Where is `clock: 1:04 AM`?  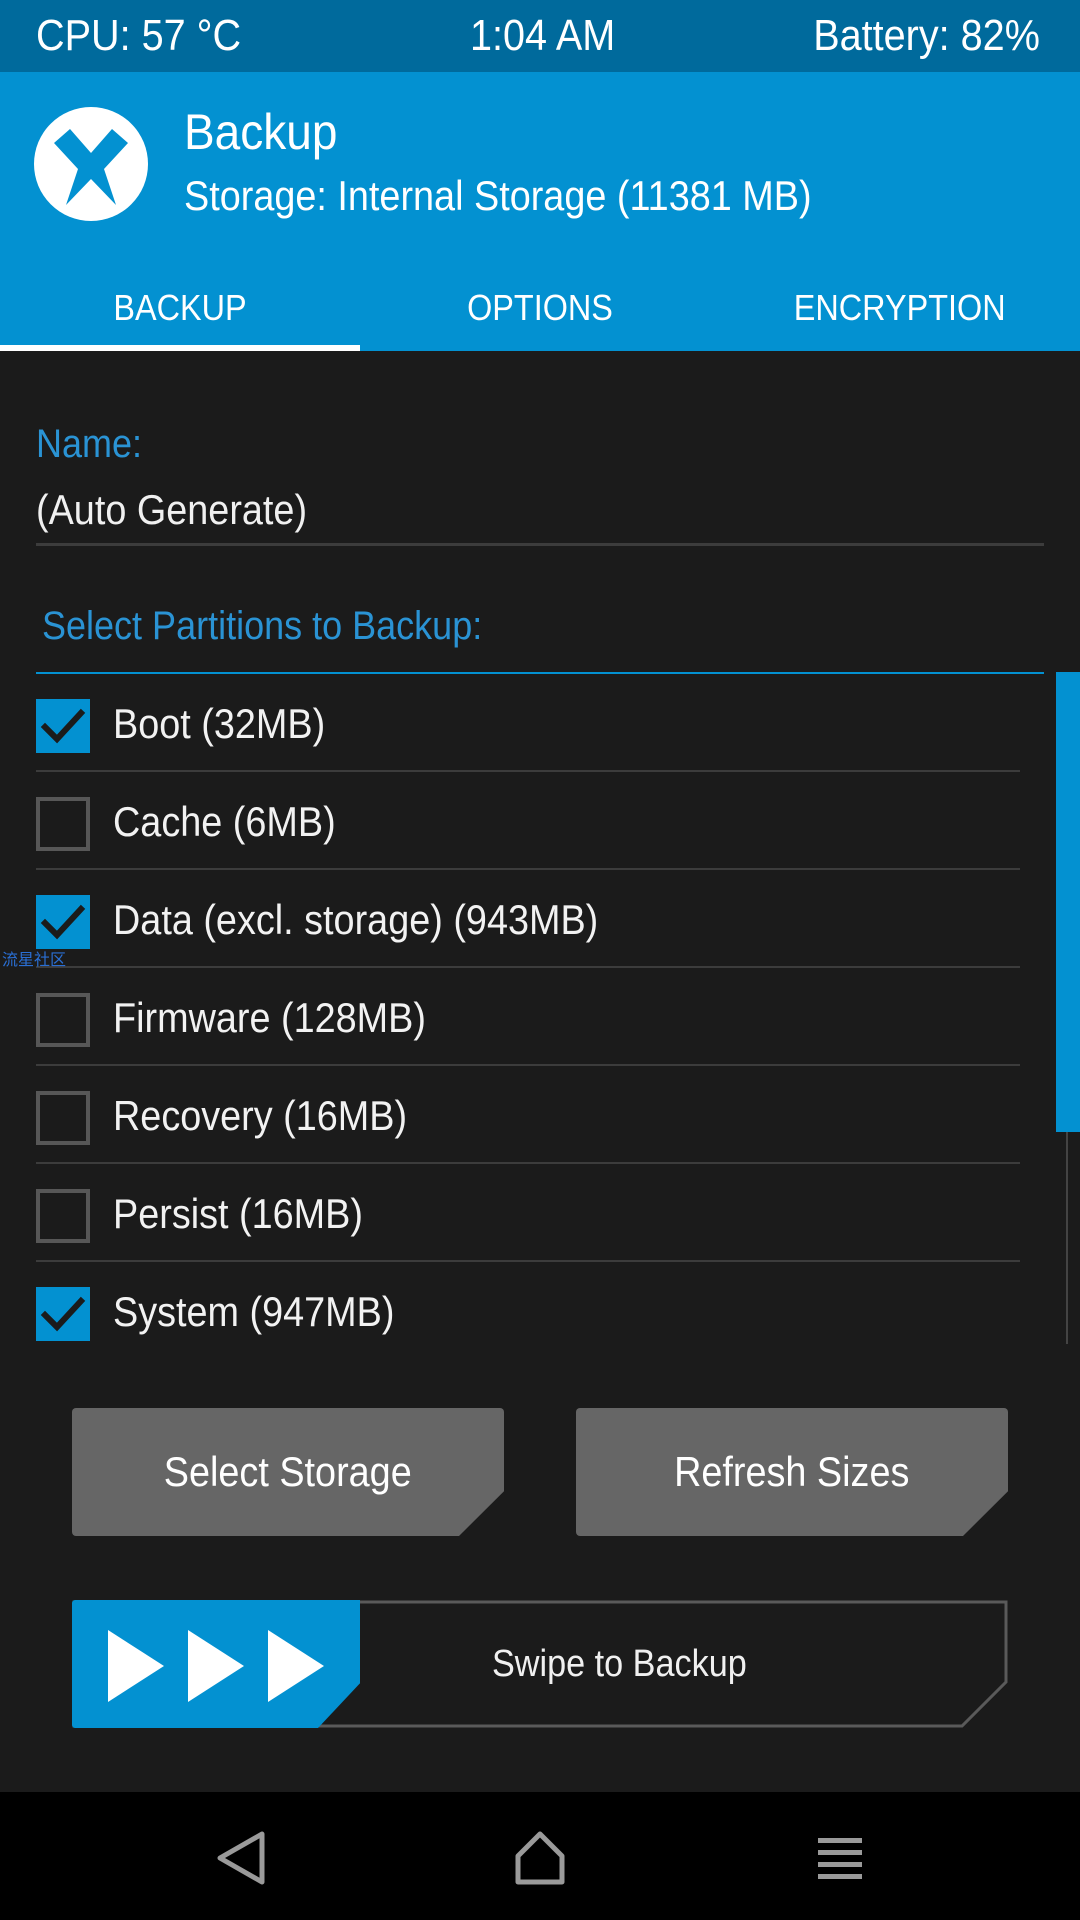
clock: 1:04 AM is located at coordinates (543, 35).